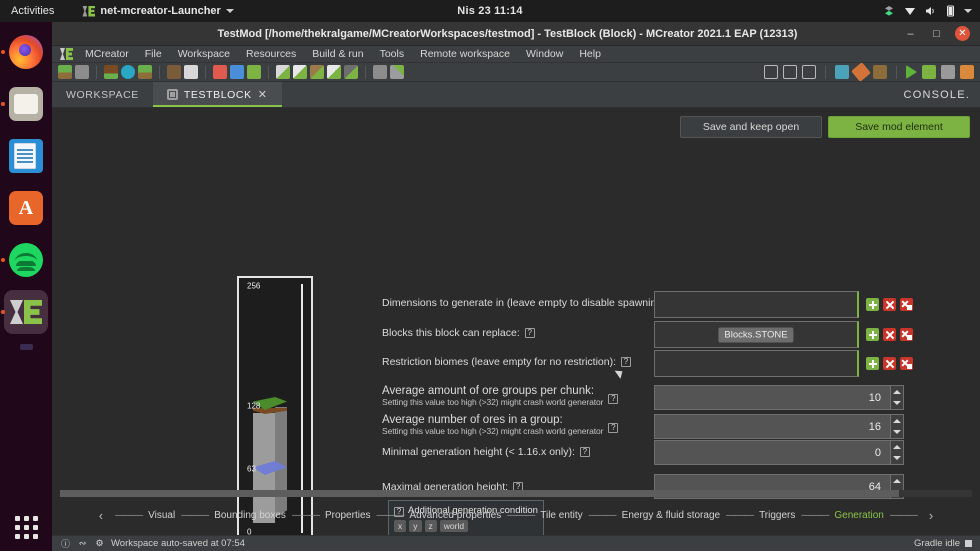 The image size is (980, 551). What do you see at coordinates (82, 543) in the screenshot?
I see `link-icon: ∾` at bounding box center [82, 543].